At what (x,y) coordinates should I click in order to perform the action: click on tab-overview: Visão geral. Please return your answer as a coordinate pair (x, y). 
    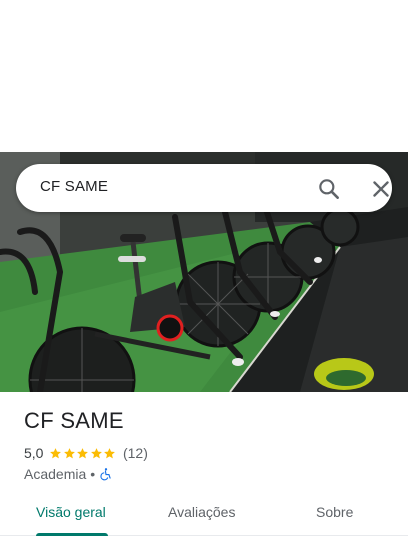
    Looking at the image, I should click on (71, 512).